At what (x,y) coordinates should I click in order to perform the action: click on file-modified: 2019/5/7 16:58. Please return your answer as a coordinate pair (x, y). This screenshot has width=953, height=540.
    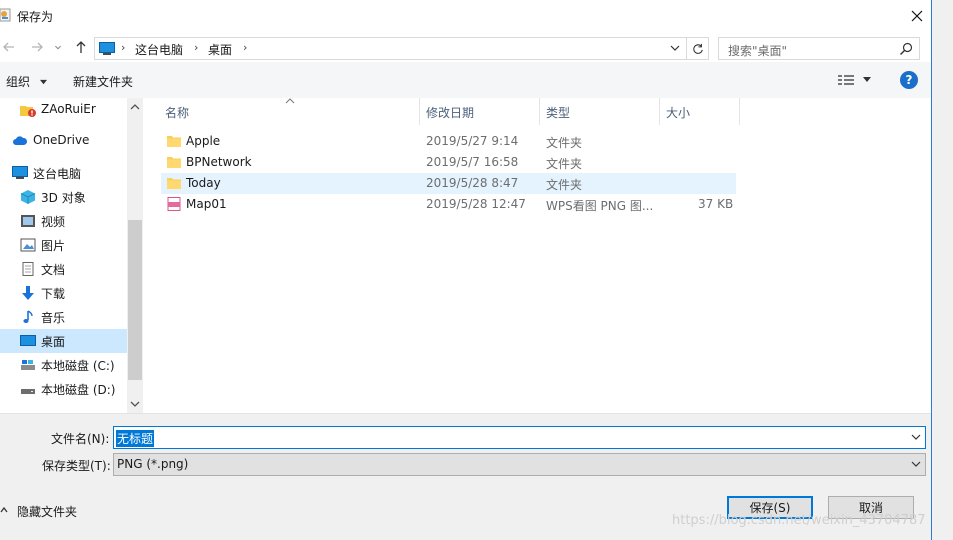
    Looking at the image, I should click on (472, 162).